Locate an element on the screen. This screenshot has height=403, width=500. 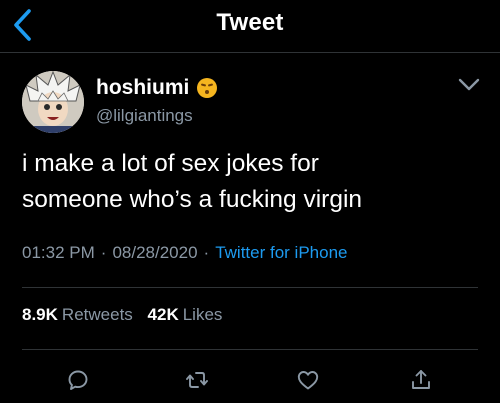
avatar-image is located at coordinates (53, 102).